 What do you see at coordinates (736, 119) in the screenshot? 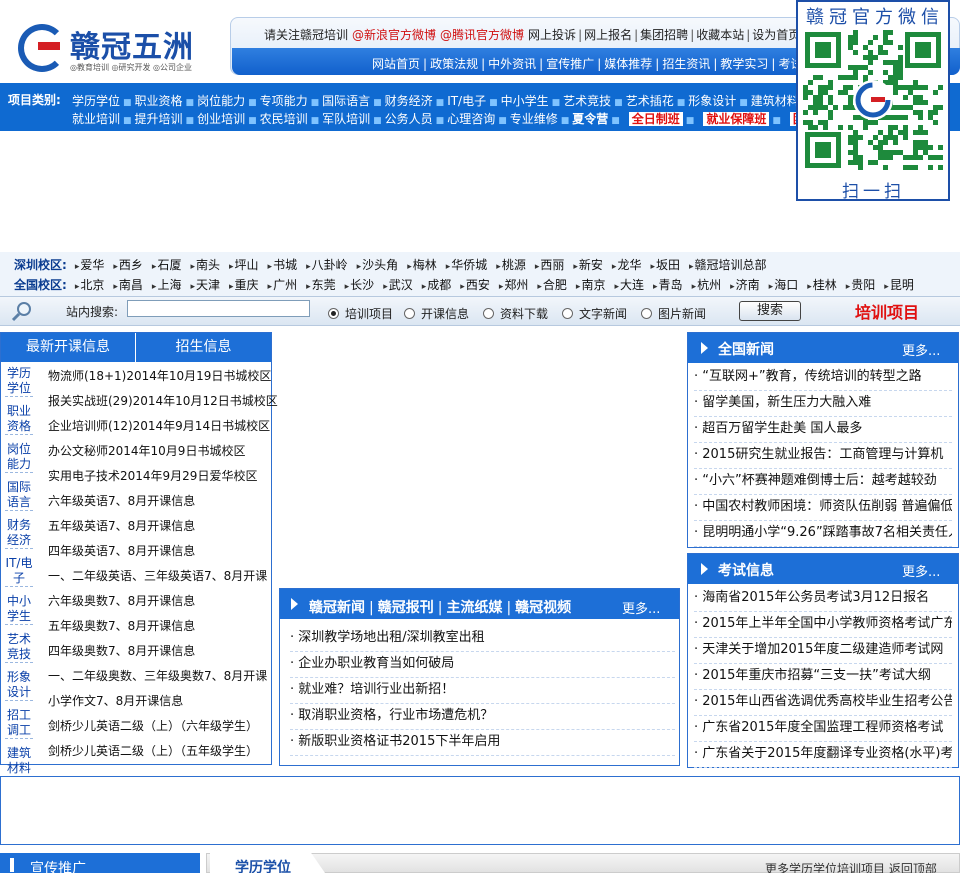
I see `highlight-link: 就业保障班` at bounding box center [736, 119].